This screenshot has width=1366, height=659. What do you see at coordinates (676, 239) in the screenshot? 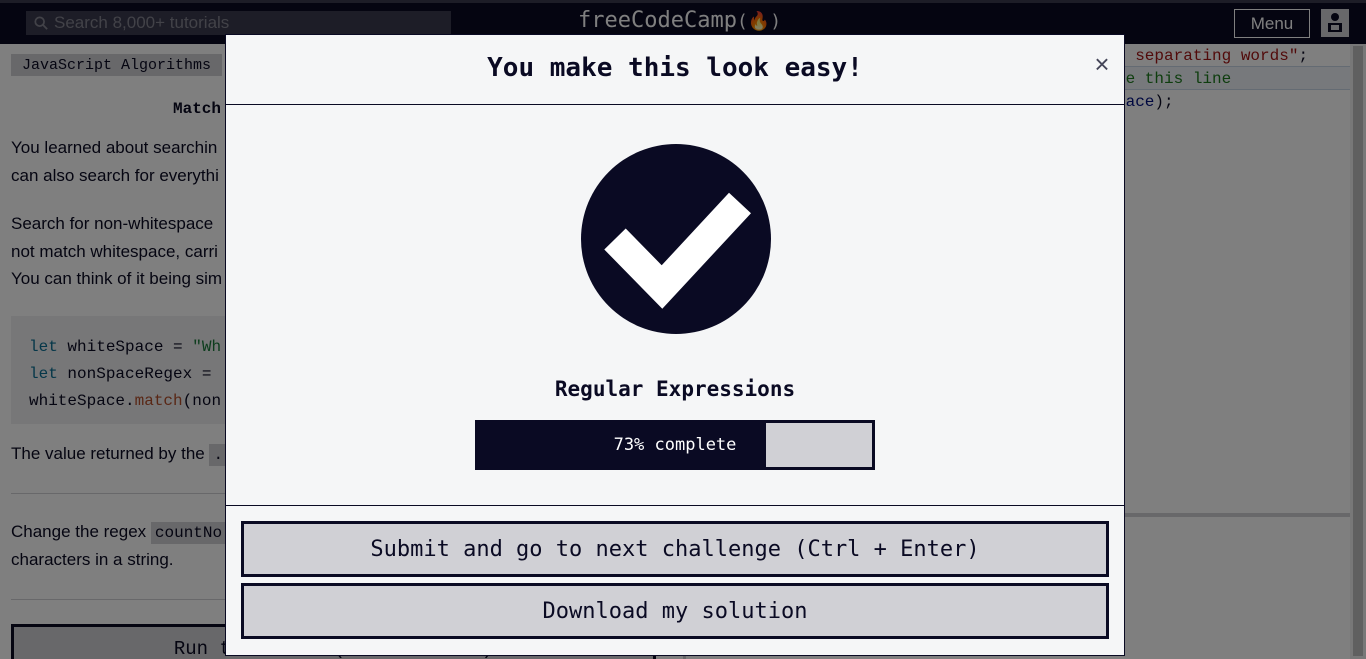
I see `check-circle-icon` at bounding box center [676, 239].